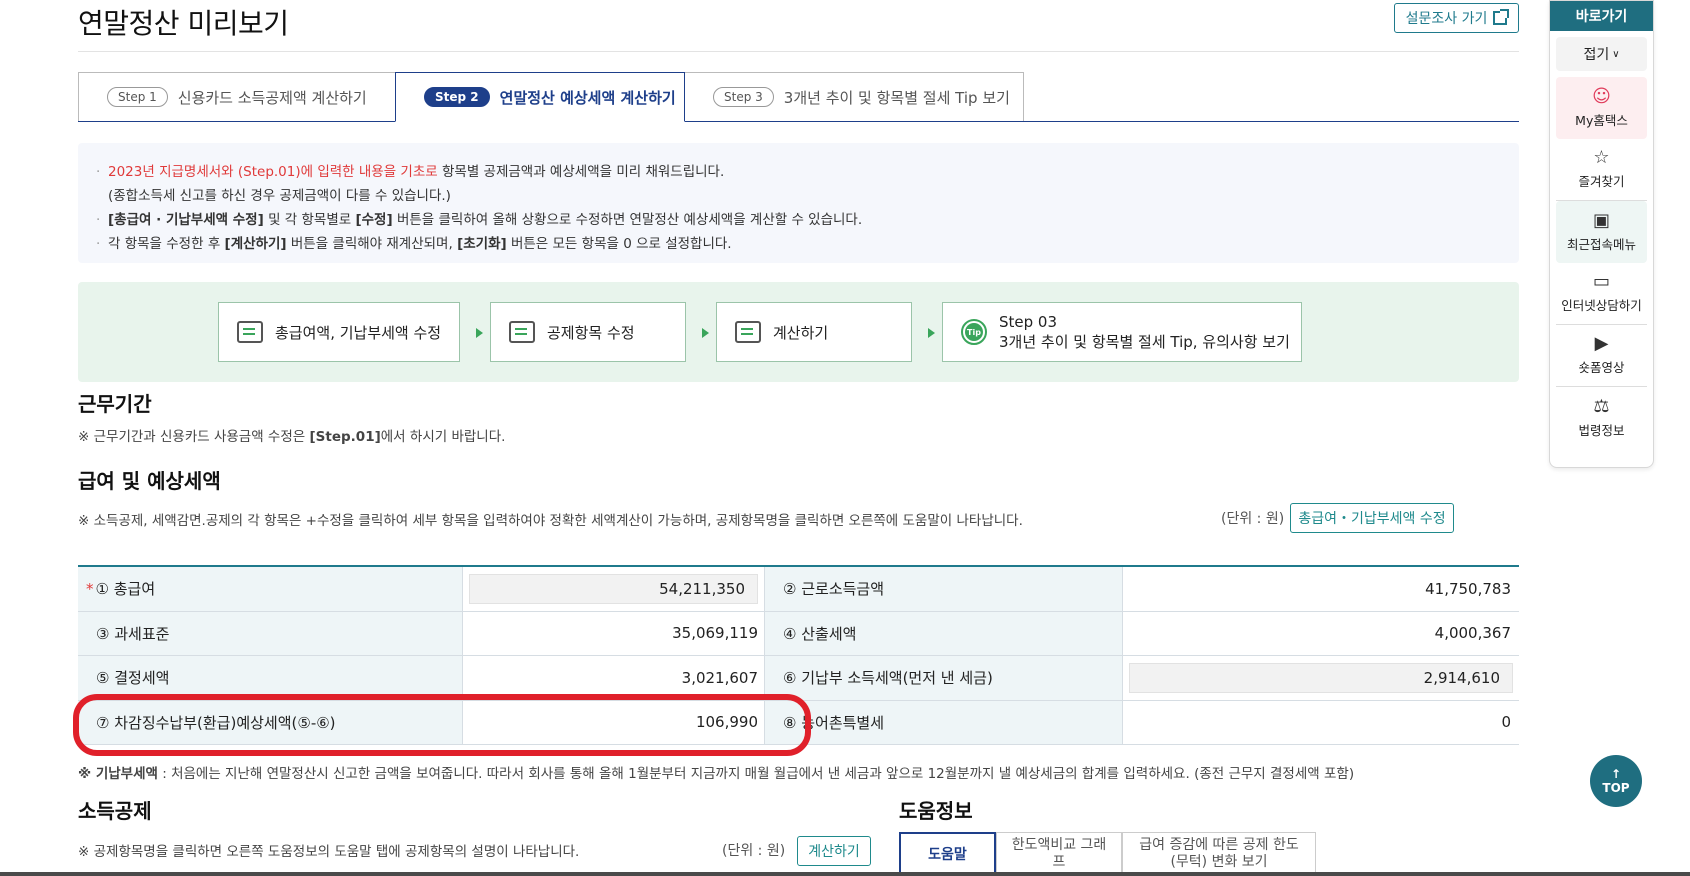 Image resolution: width=1690 pixels, height=876 pixels. I want to click on edit-deduction-step-button: 공제항목 수정, so click(588, 332).